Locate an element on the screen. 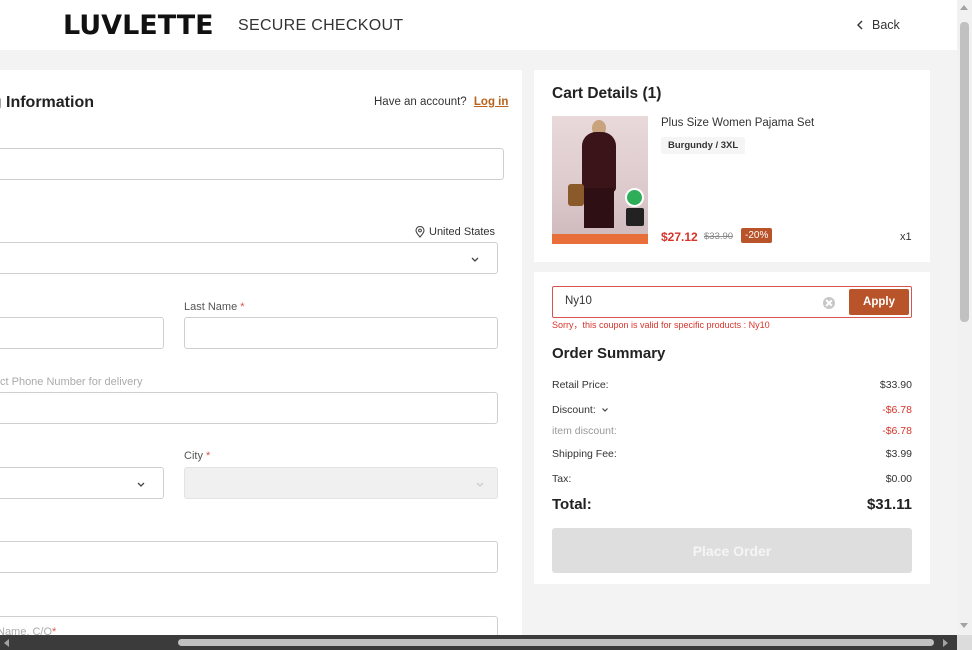 The image size is (972, 650). item-discount-label: item discount: is located at coordinates (584, 431).